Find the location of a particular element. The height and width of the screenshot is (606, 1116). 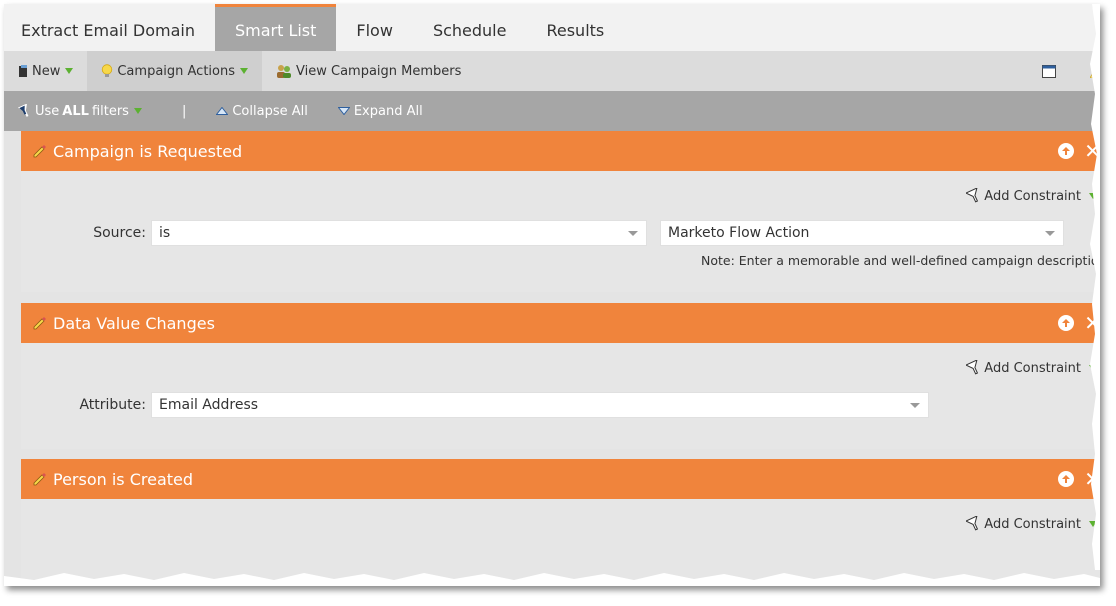

use-all-label: ALL is located at coordinates (75, 111).